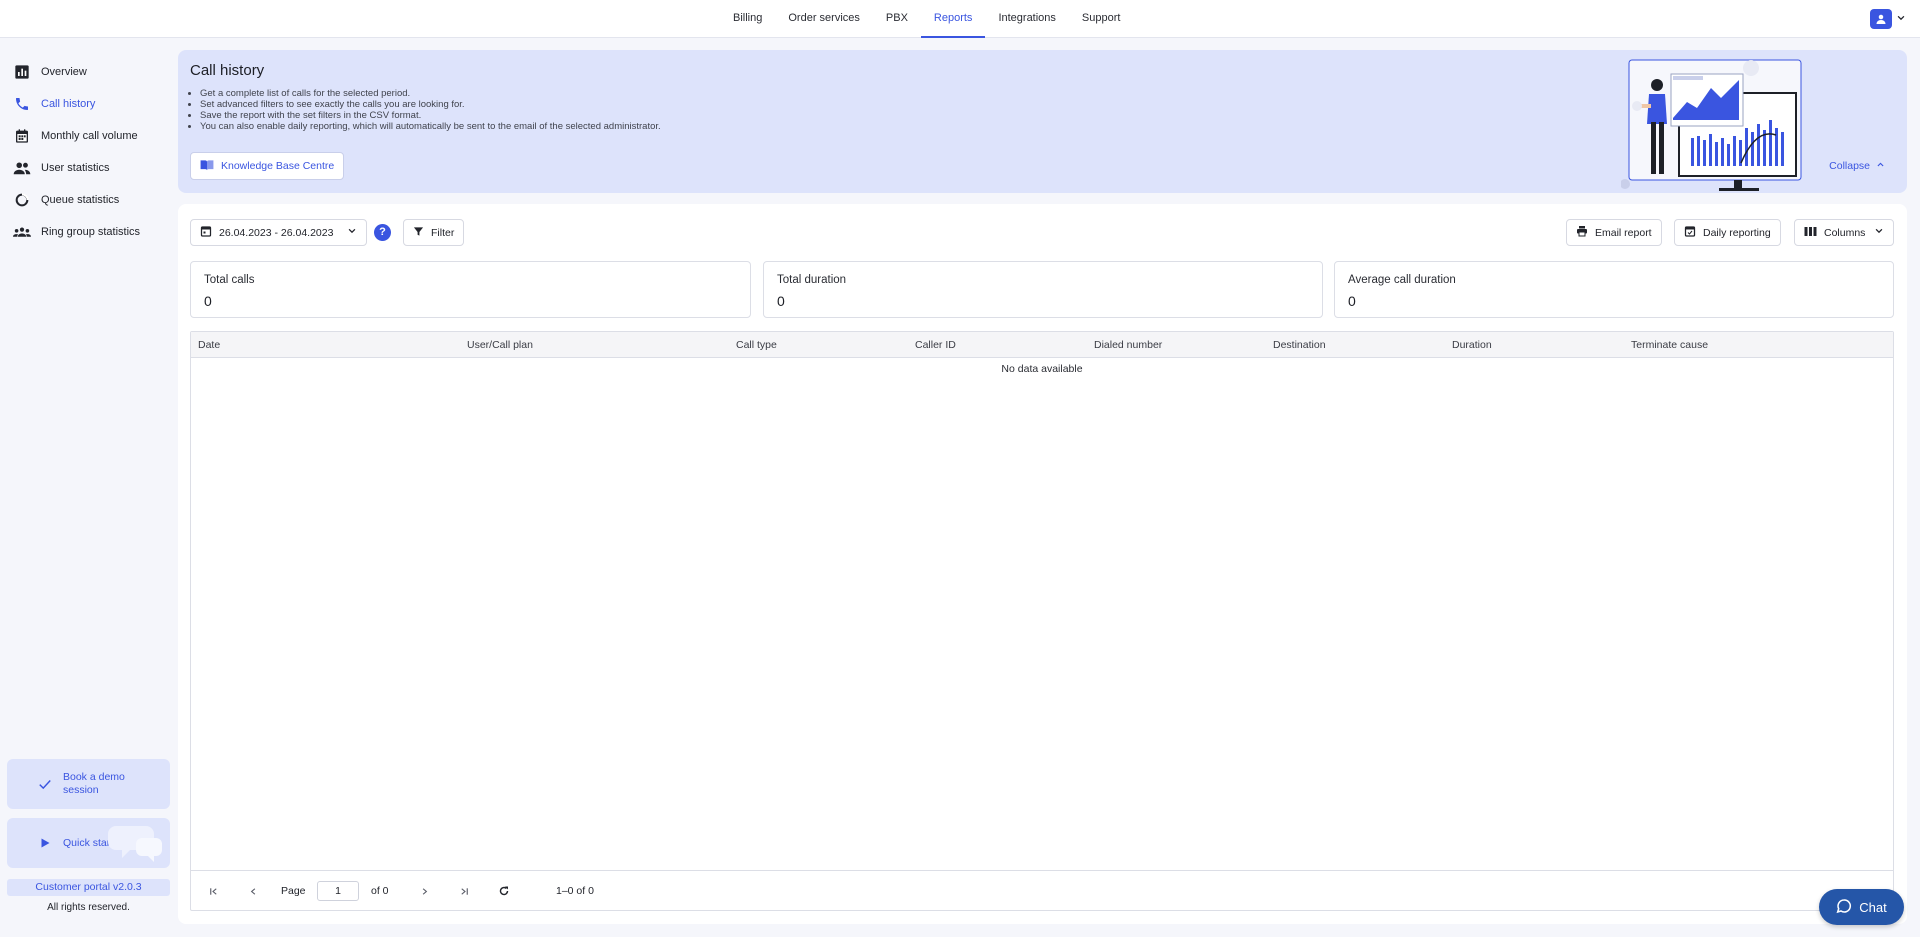 The height and width of the screenshot is (937, 1920). What do you see at coordinates (1472, 345) in the screenshot?
I see `column-header-duration: Duration` at bounding box center [1472, 345].